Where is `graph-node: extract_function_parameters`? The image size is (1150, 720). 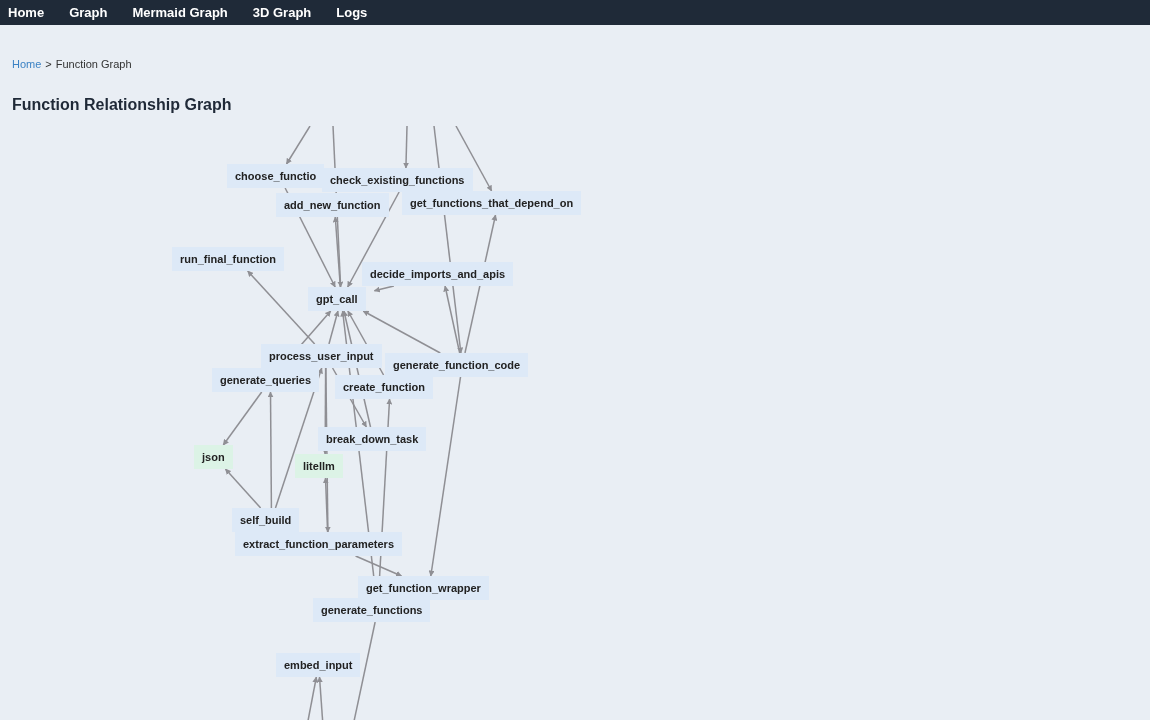
graph-node: extract_function_parameters is located at coordinates (318, 544).